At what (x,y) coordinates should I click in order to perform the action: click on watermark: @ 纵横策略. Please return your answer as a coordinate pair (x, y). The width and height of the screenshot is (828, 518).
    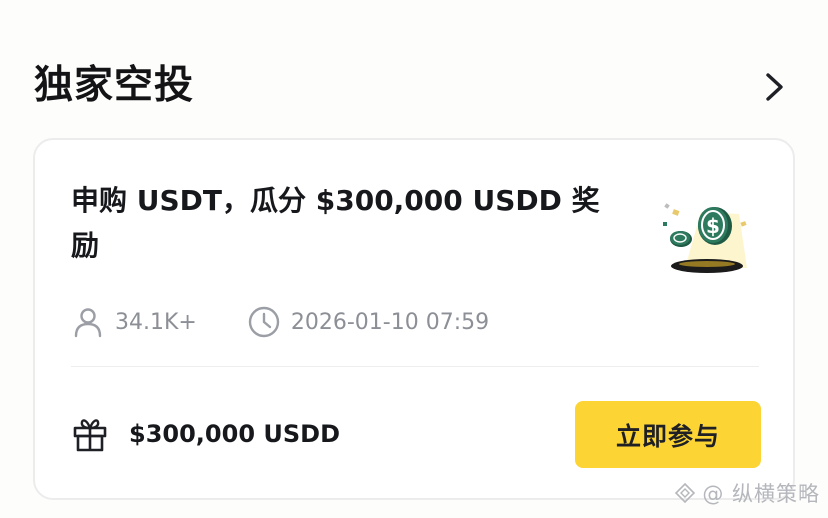
    Looking at the image, I should click on (747, 493).